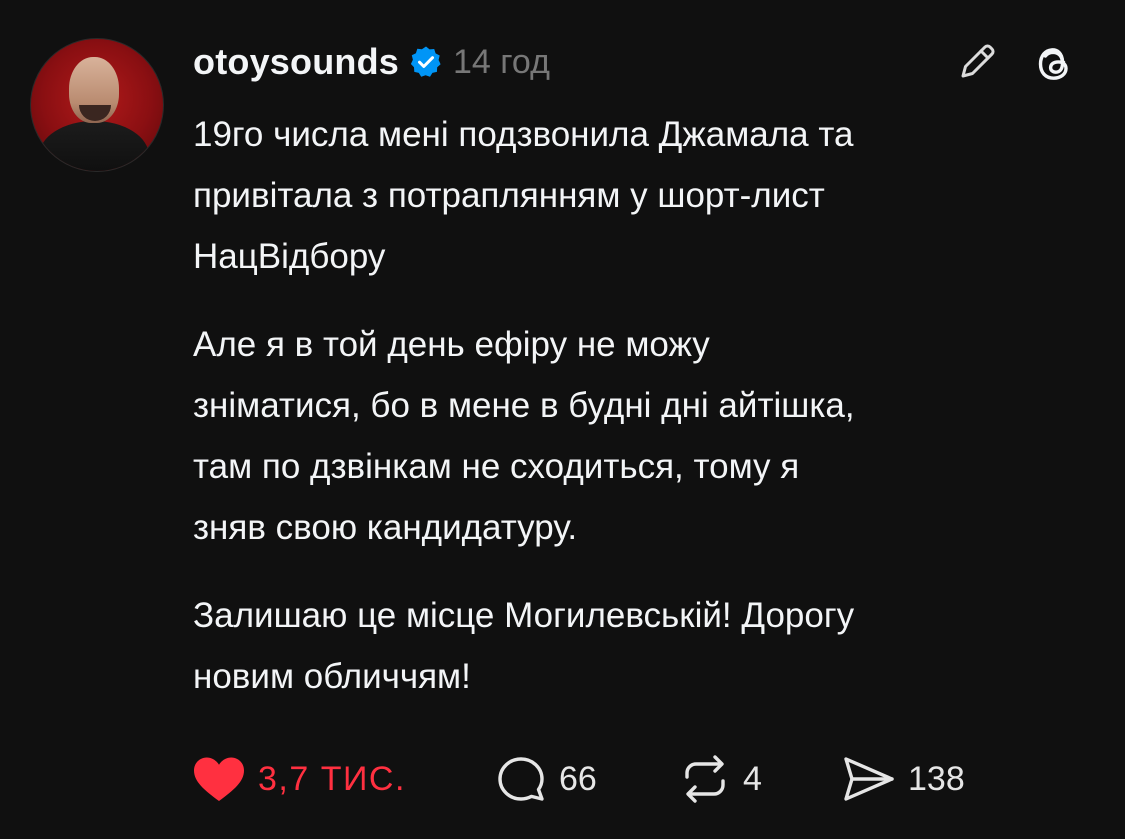 This screenshot has height=839, width=1125. I want to click on share-count: 138, so click(936, 778).